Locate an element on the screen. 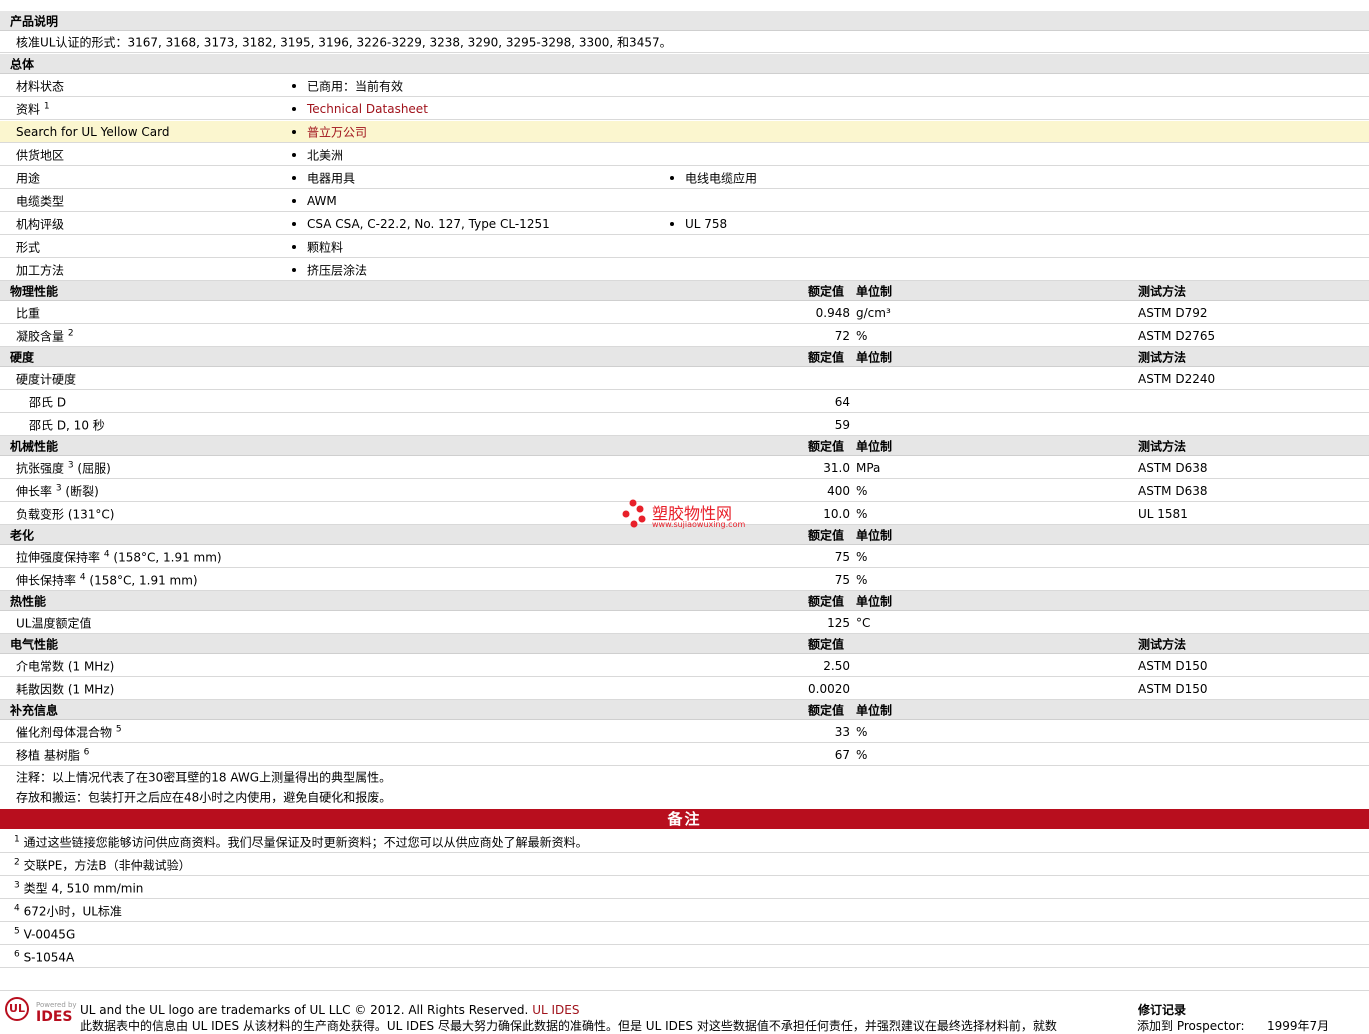  hardness-row-shore-d: 邵氏 D 64 is located at coordinates (684, 402).